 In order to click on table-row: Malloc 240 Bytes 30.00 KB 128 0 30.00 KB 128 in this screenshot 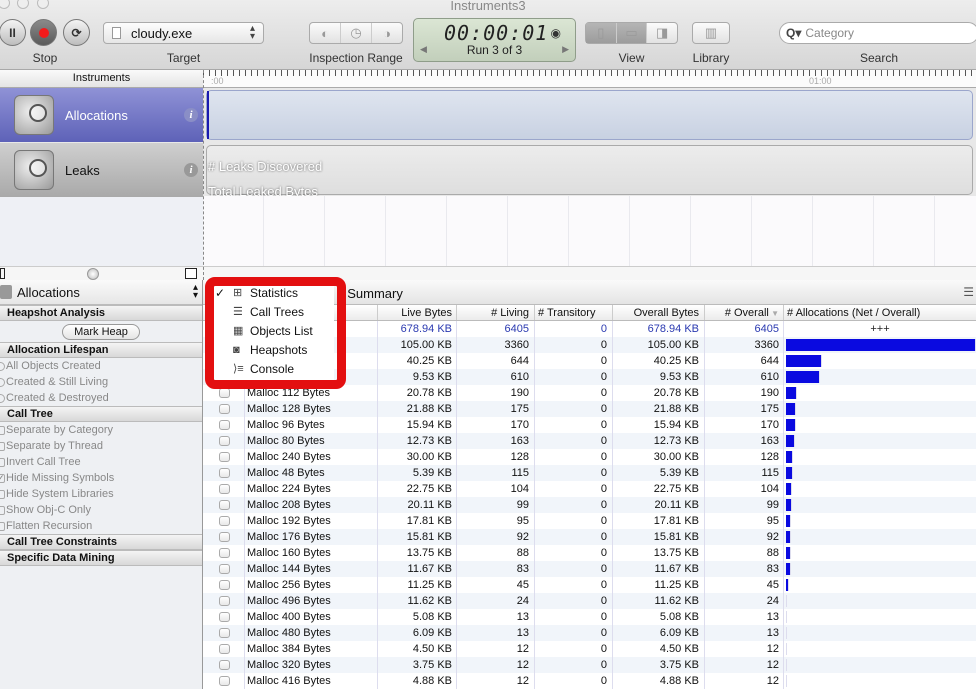, I will do `click(589, 457)`.